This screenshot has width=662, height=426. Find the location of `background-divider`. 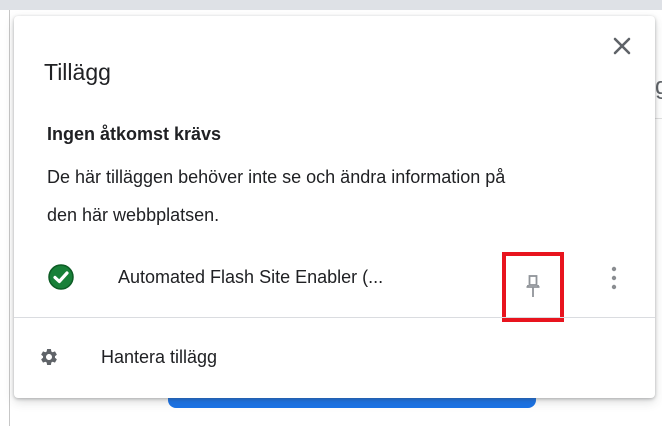

background-divider is located at coordinates (658, 118).